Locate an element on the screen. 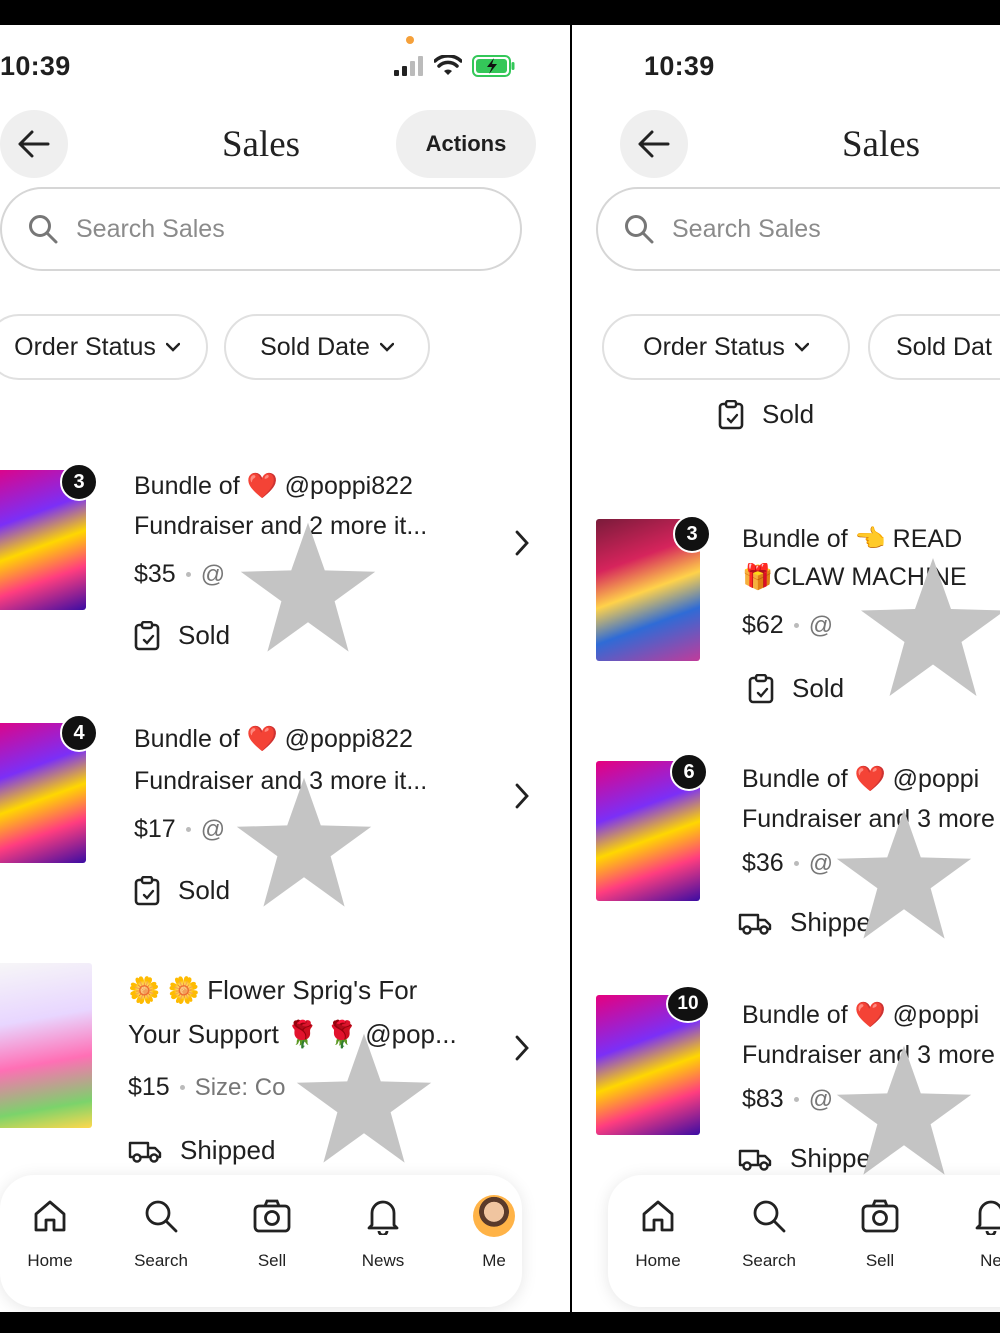  wifi-icon is located at coordinates (448, 65).